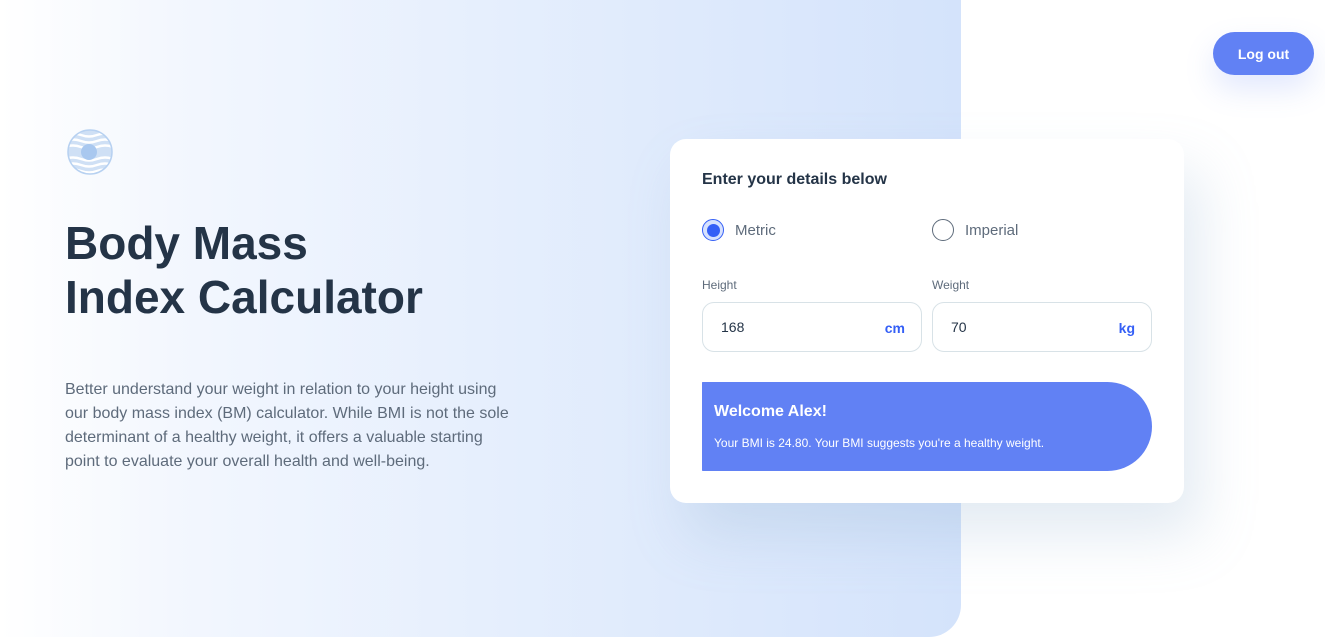 The width and height of the screenshot is (1325, 637). Describe the element at coordinates (794, 179) in the screenshot. I see `form-heading: Enter your details below` at that location.